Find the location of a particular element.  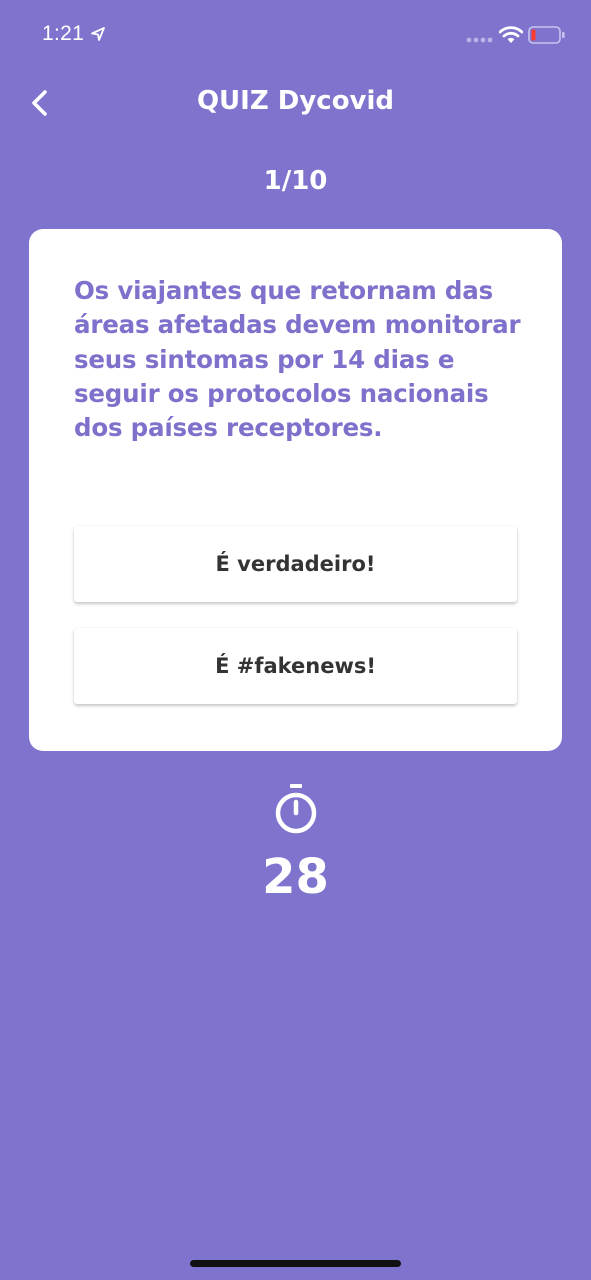

status-time: 1:21 is located at coordinates (63, 33).